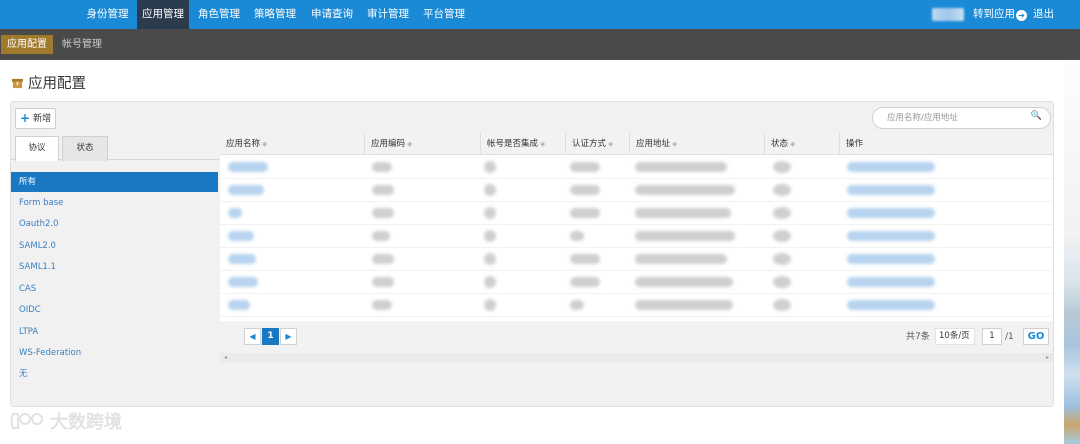 Image resolution: width=1080 pixels, height=444 pixels. What do you see at coordinates (219, 14) in the screenshot?
I see `nav-item-role: 角色管理` at bounding box center [219, 14].